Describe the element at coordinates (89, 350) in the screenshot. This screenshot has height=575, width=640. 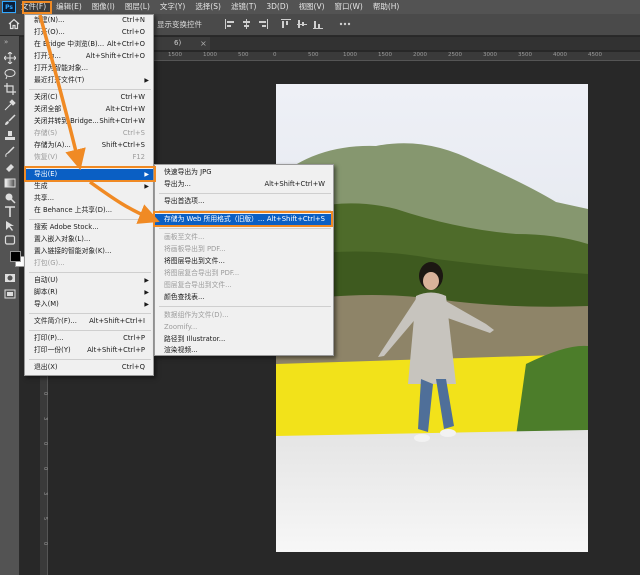
I see `file-menu-print-one-copy: 打印一份(Y) Alt+Shift+Ctrl+P` at that location.